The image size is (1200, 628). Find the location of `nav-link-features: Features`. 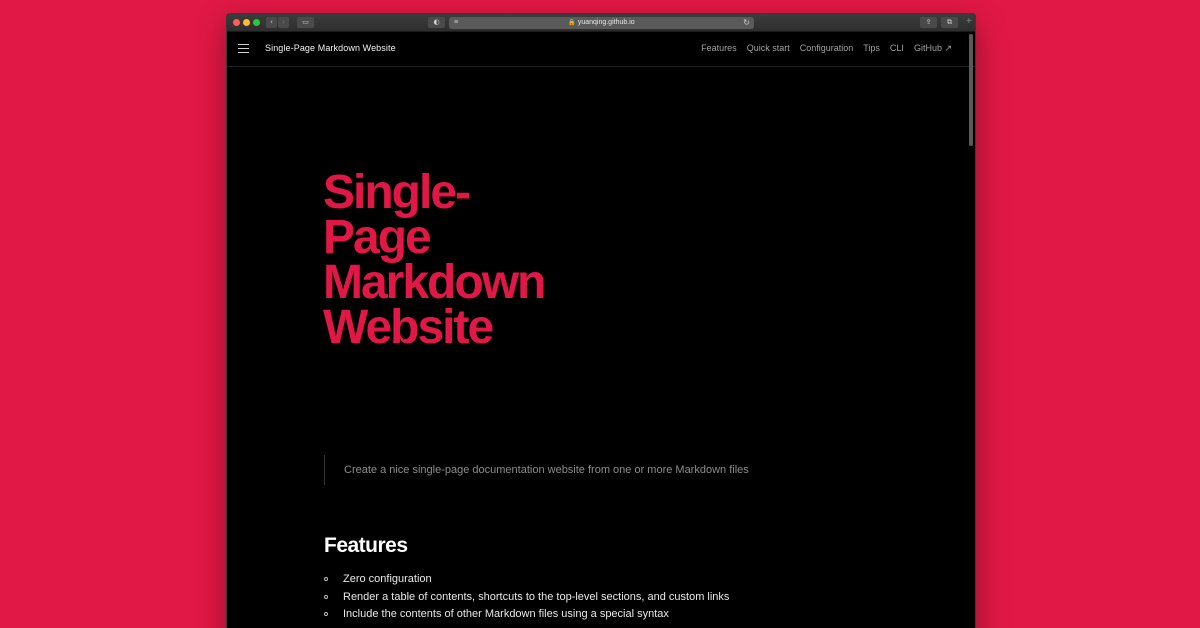

nav-link-features: Features is located at coordinates (719, 48).